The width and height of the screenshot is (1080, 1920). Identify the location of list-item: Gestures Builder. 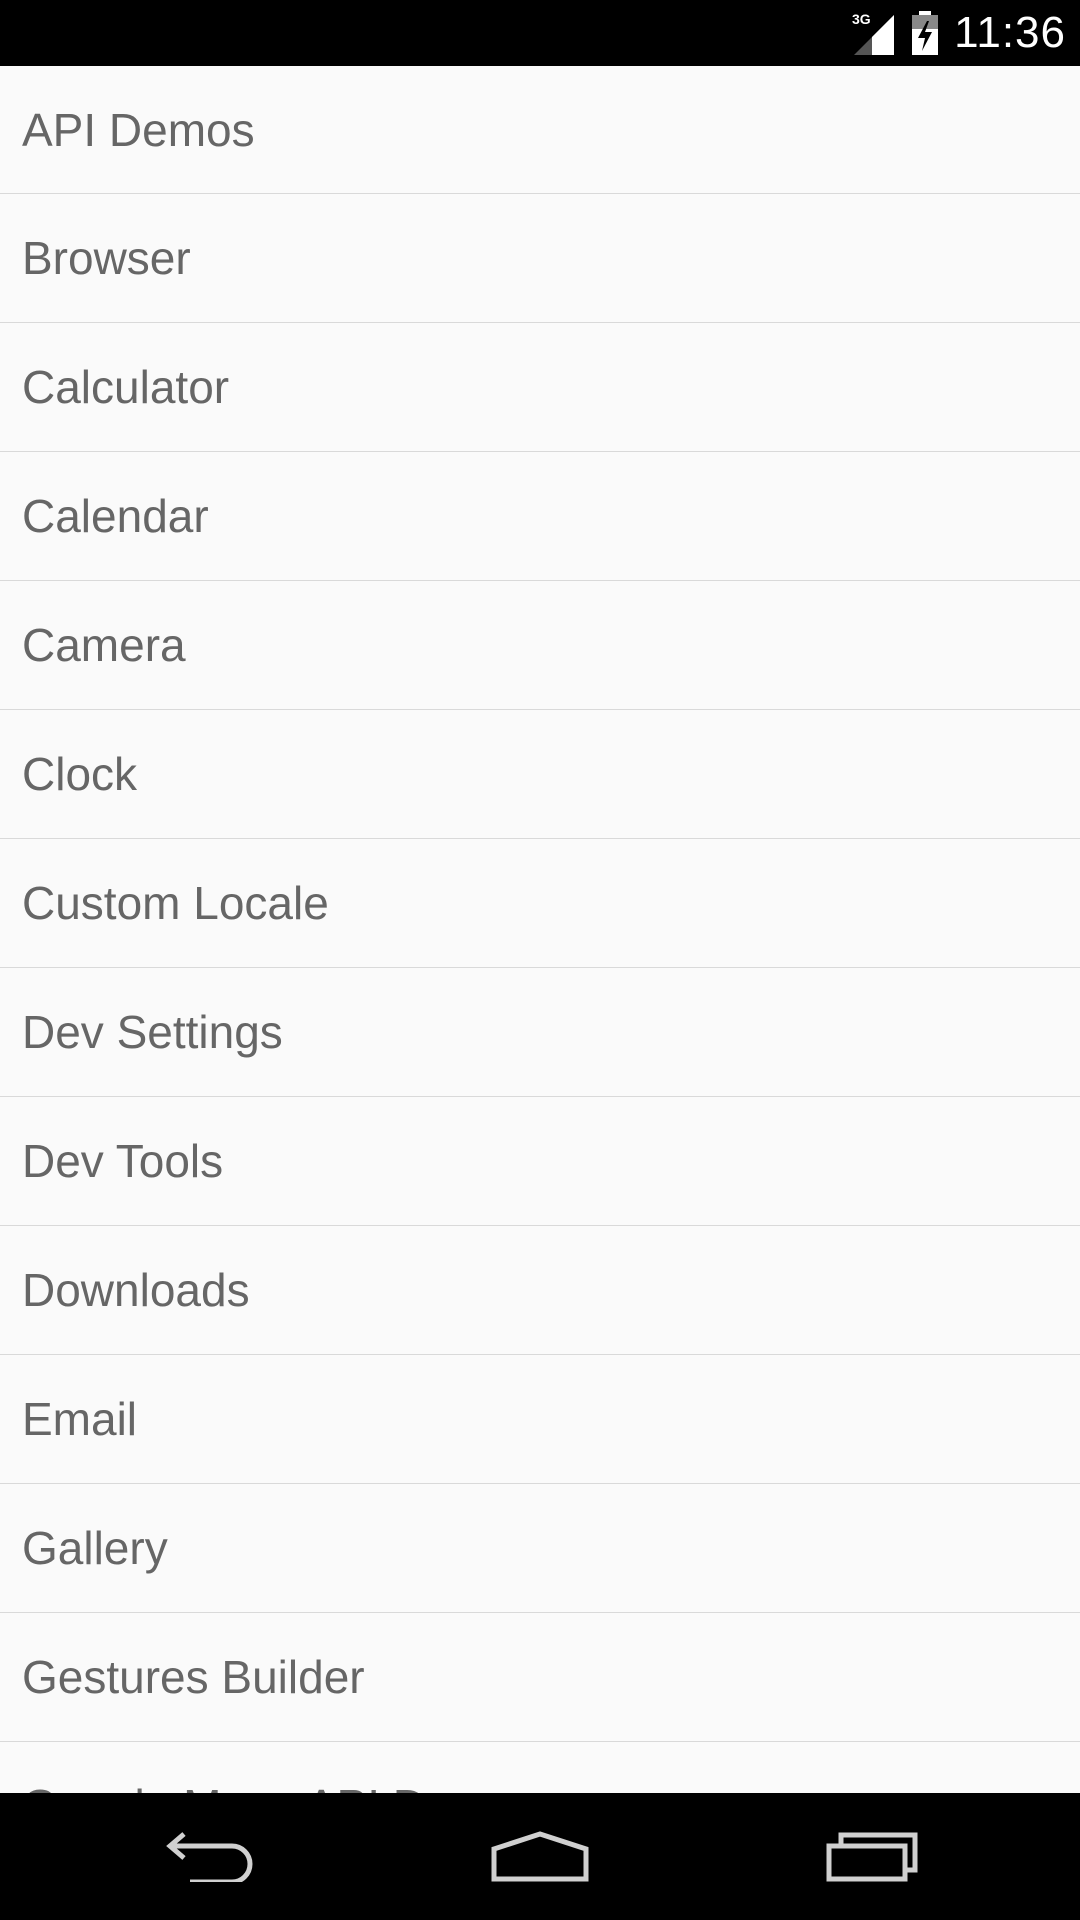
(540, 1677).